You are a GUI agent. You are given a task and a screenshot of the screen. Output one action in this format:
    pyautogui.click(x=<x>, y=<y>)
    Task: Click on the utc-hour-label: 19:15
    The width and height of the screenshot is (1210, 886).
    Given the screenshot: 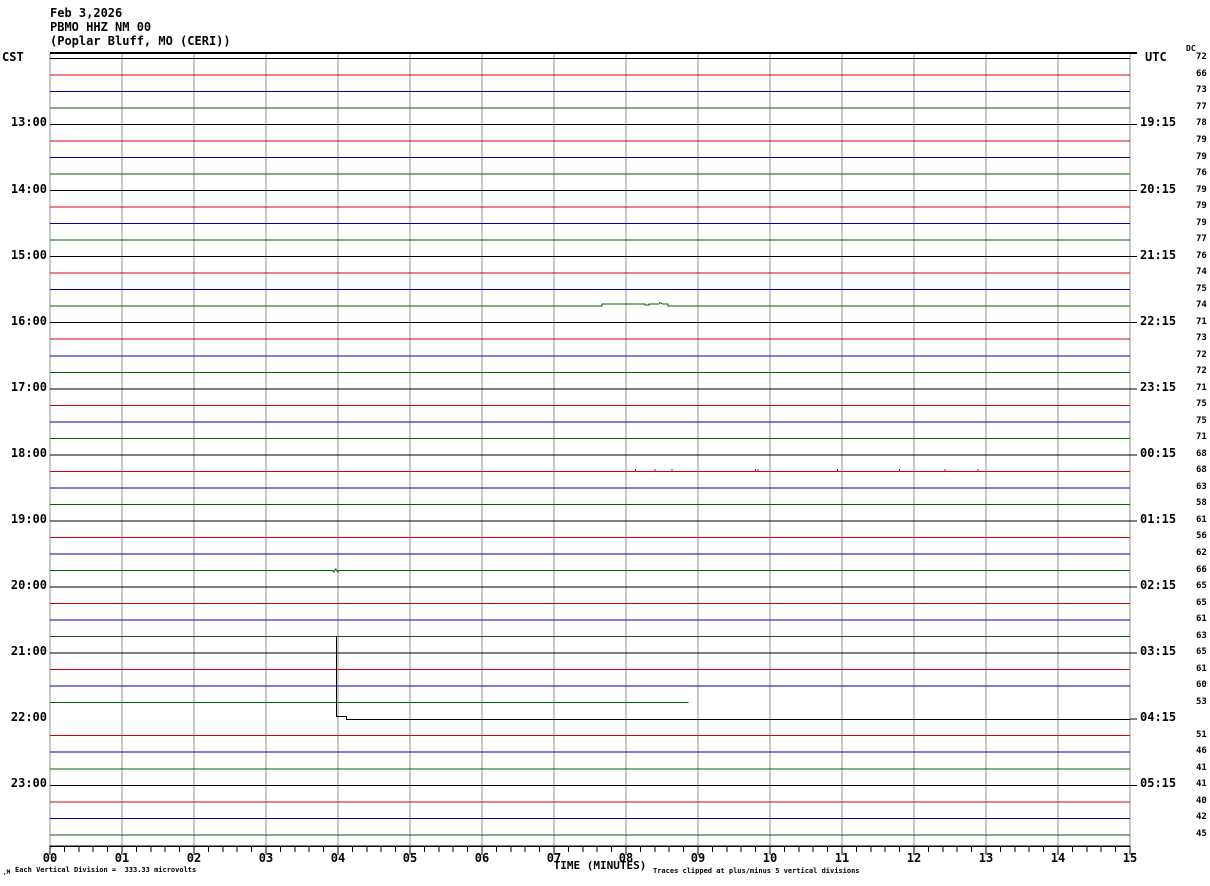 What is the action you would take?
    pyautogui.click(x=1158, y=122)
    